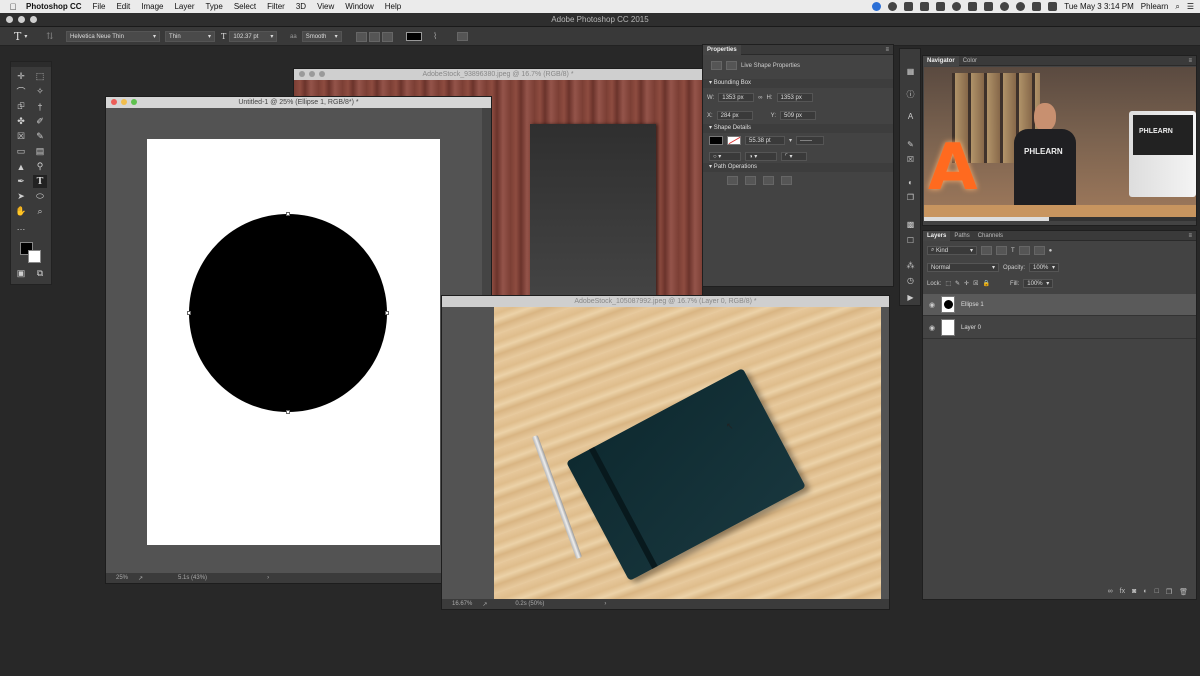  I want to click on move-tool-icon: ✛, so click(21, 76).